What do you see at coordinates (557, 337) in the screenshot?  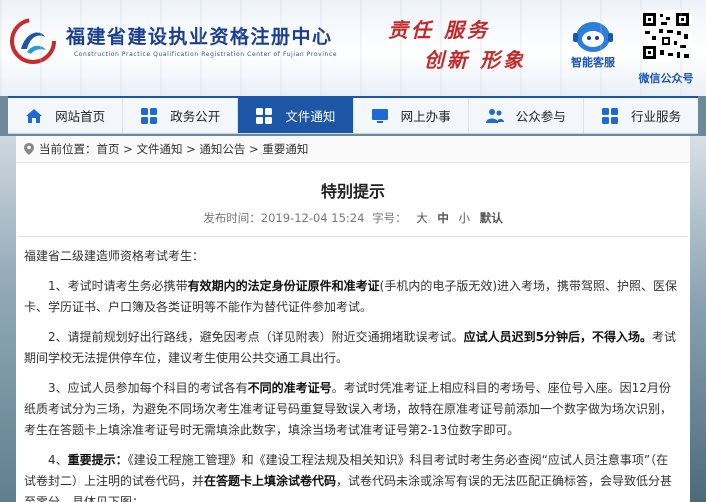 I see `paragraph-bold-text: 应试人员迟到5分钟后，不得入场。` at bounding box center [557, 337].